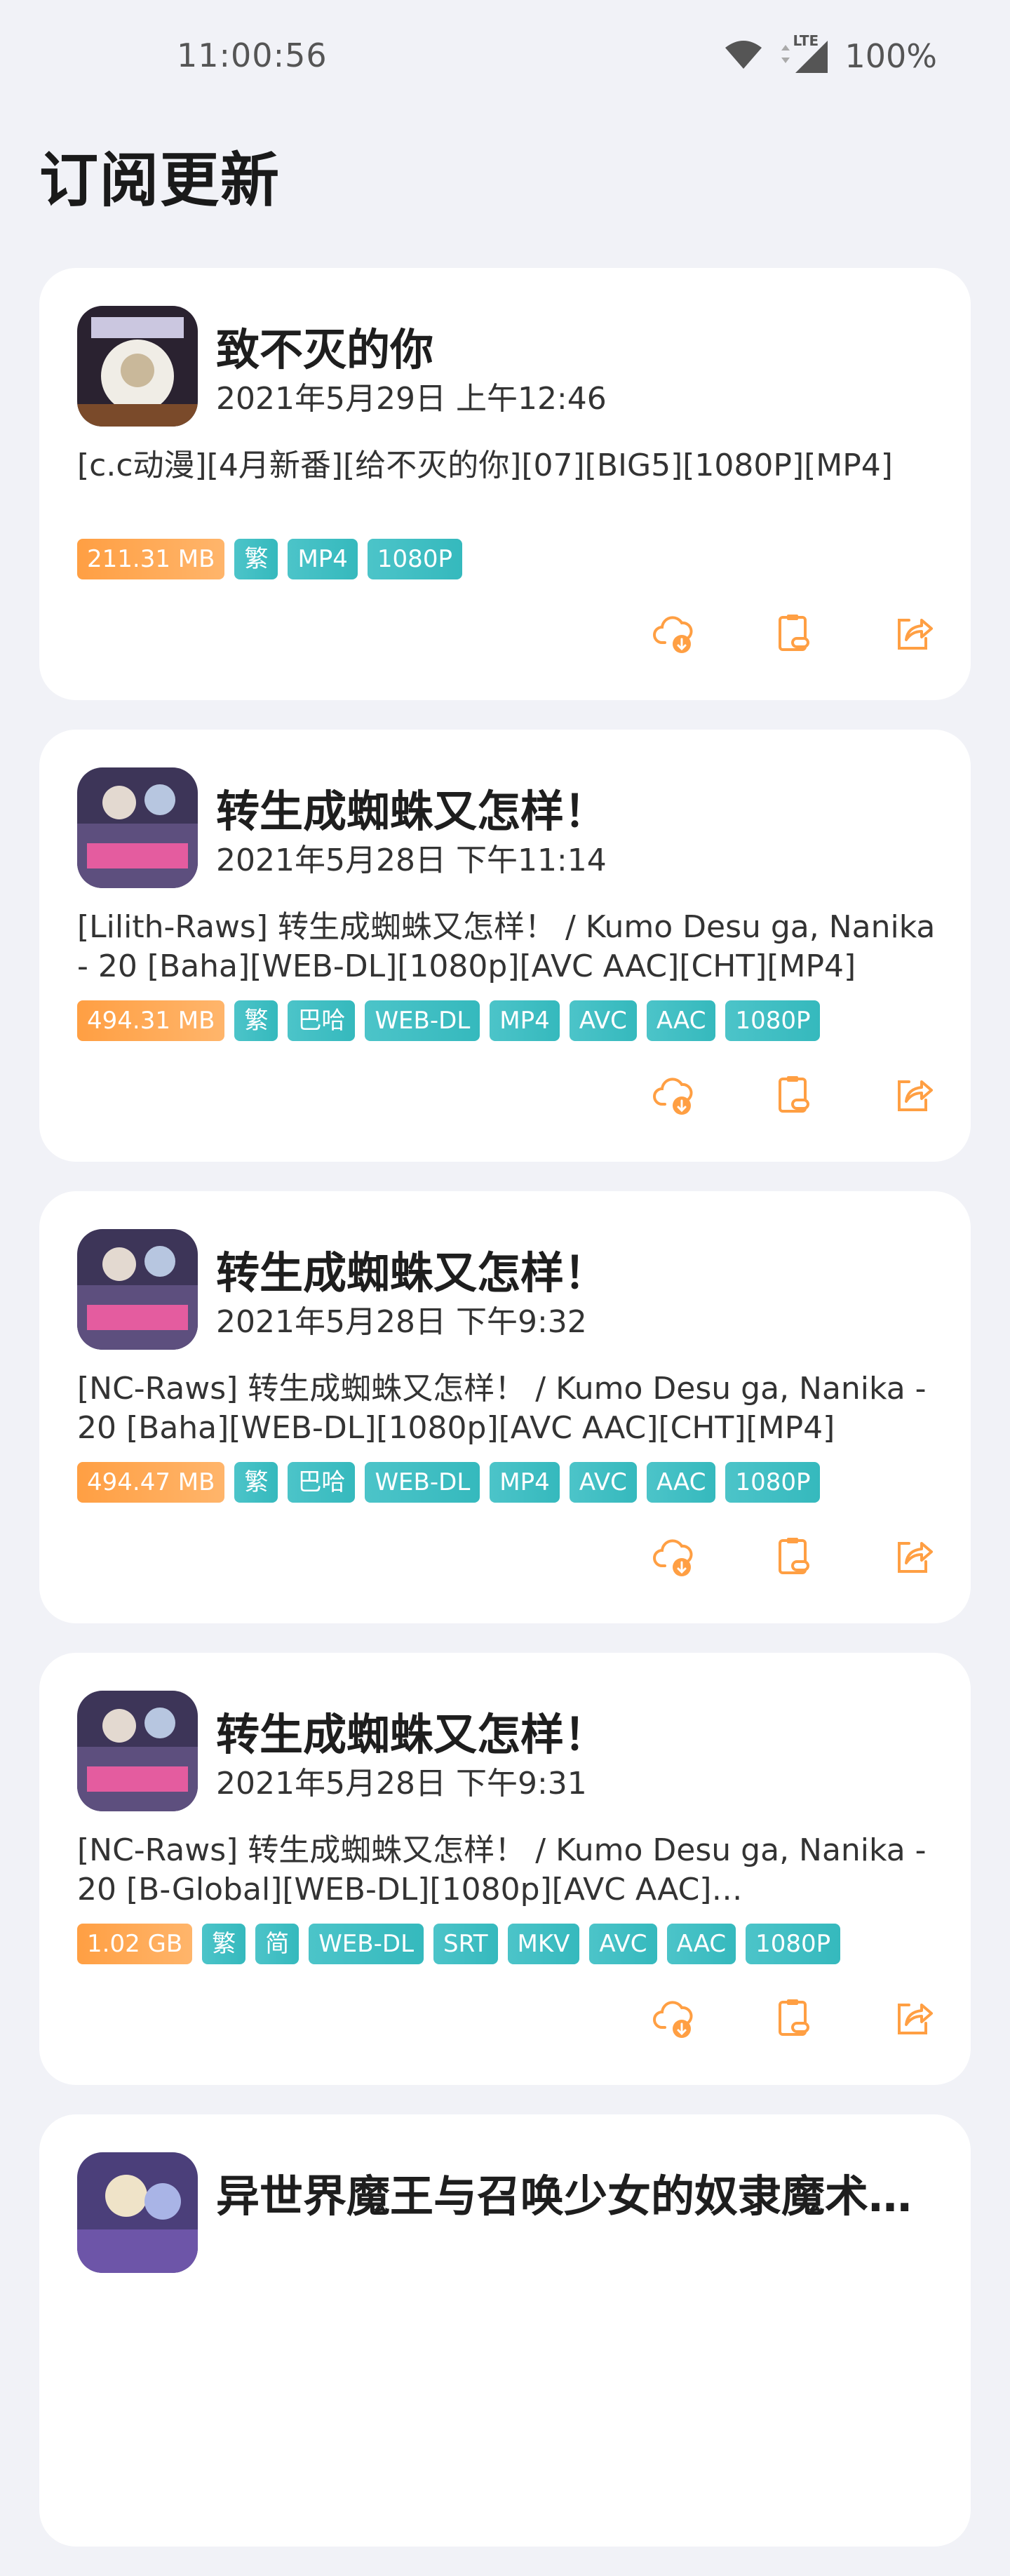 The height and width of the screenshot is (2576, 1010). What do you see at coordinates (151, 1021) in the screenshot?
I see `file-size-tag: 494.31 MB` at bounding box center [151, 1021].